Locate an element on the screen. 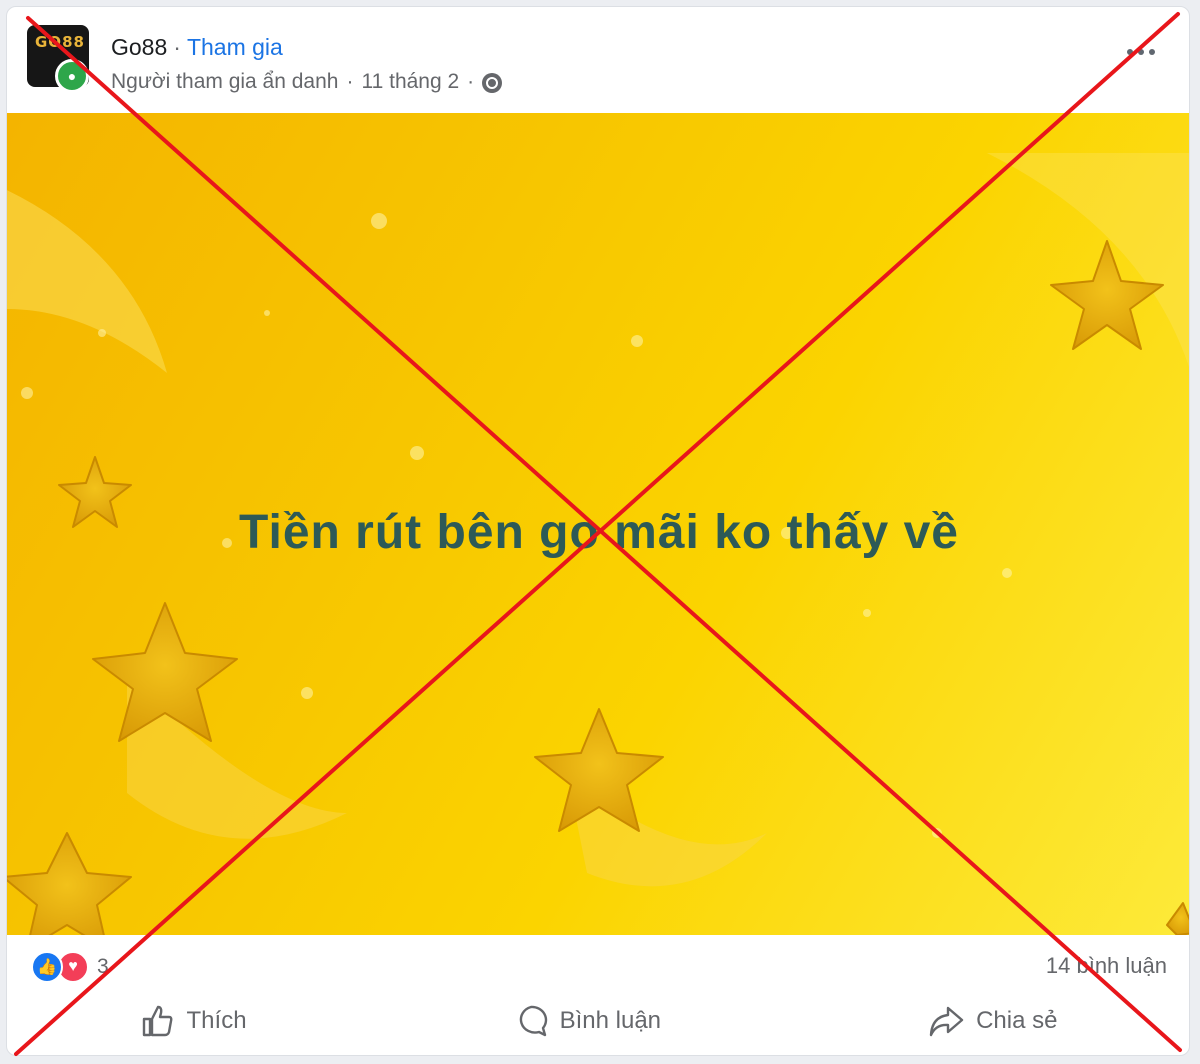  like-button: Thích is located at coordinates (194, 1021).